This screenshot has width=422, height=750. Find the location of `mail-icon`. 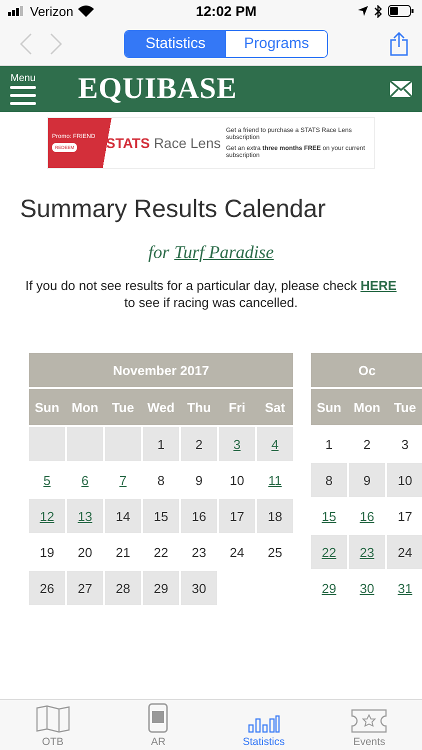

mail-icon is located at coordinates (401, 89).